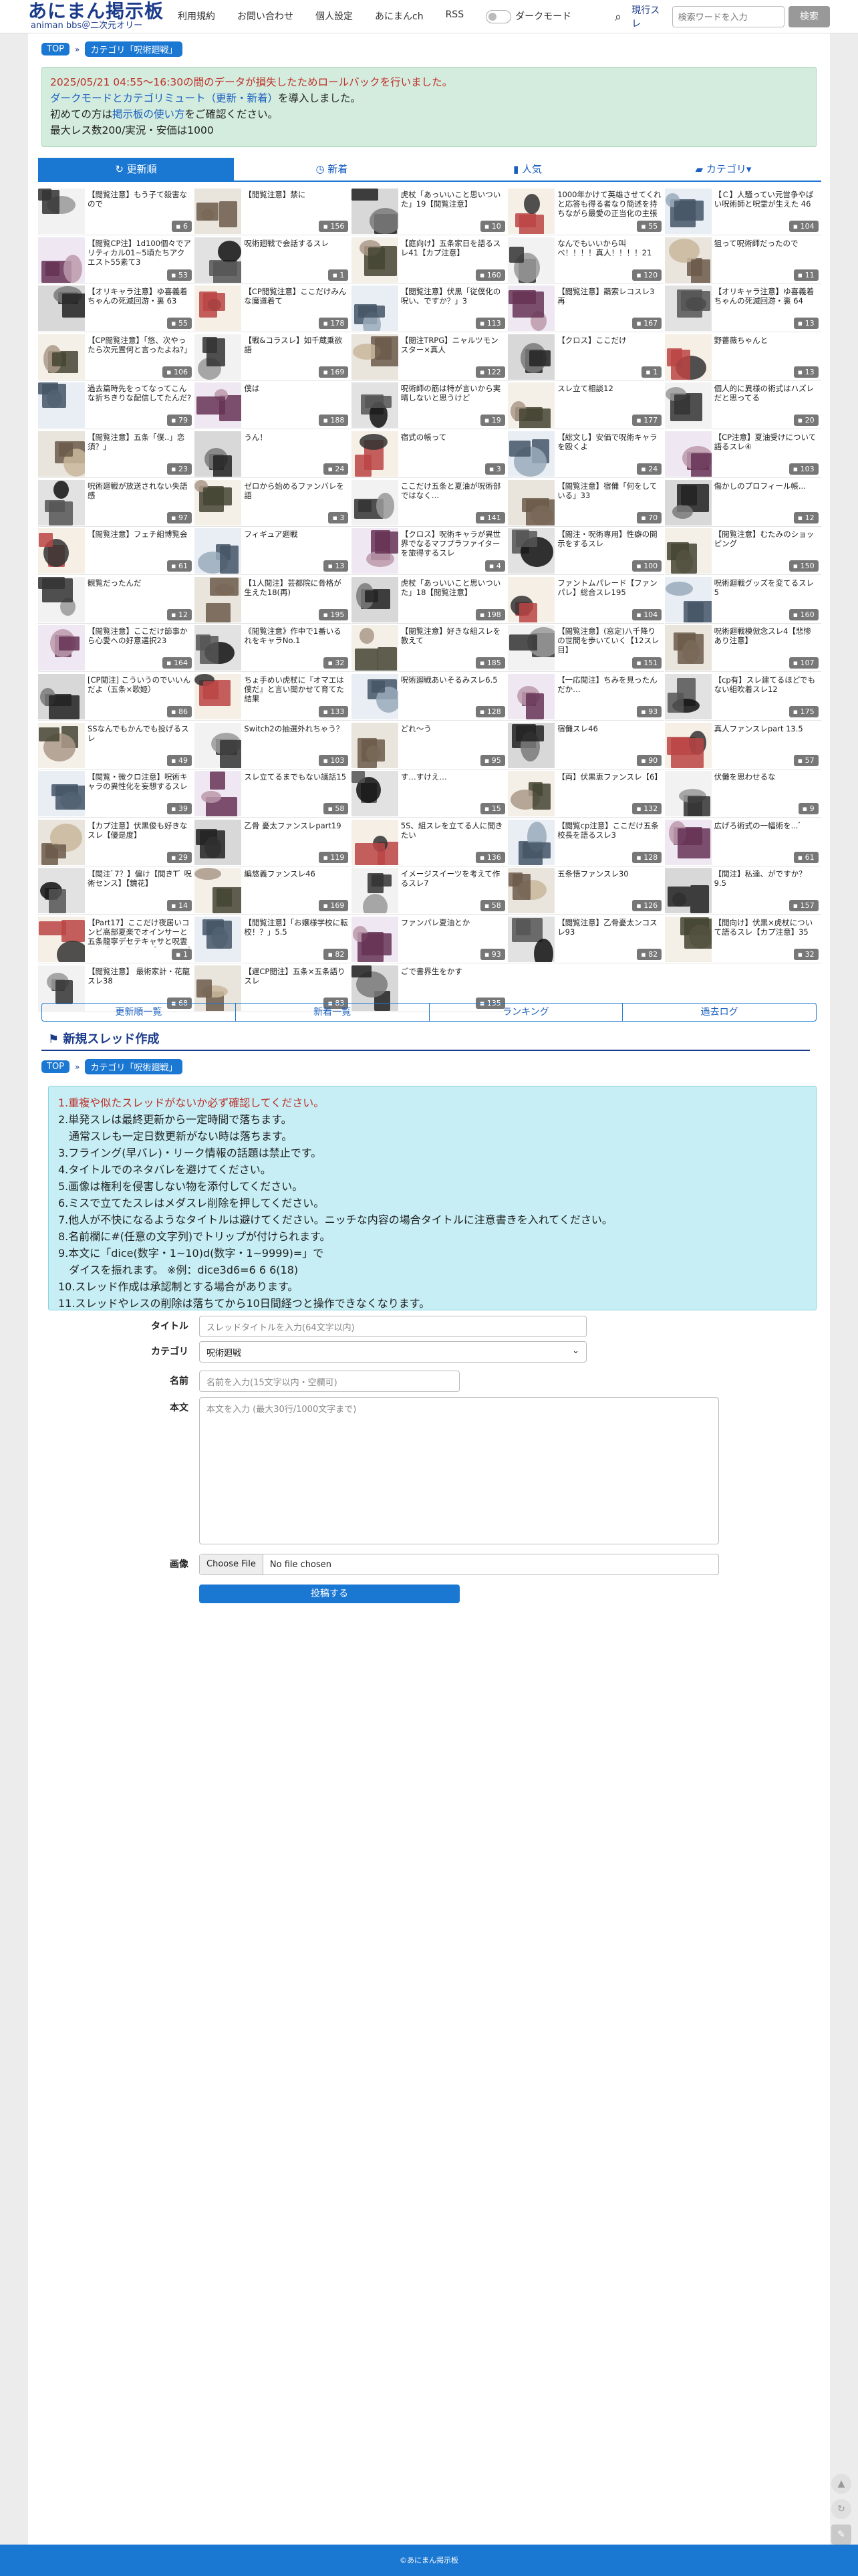 This screenshot has width=858, height=2576. I want to click on thread-title: 【戦&コラスレ】如千蔵乗欲語, so click(296, 350).